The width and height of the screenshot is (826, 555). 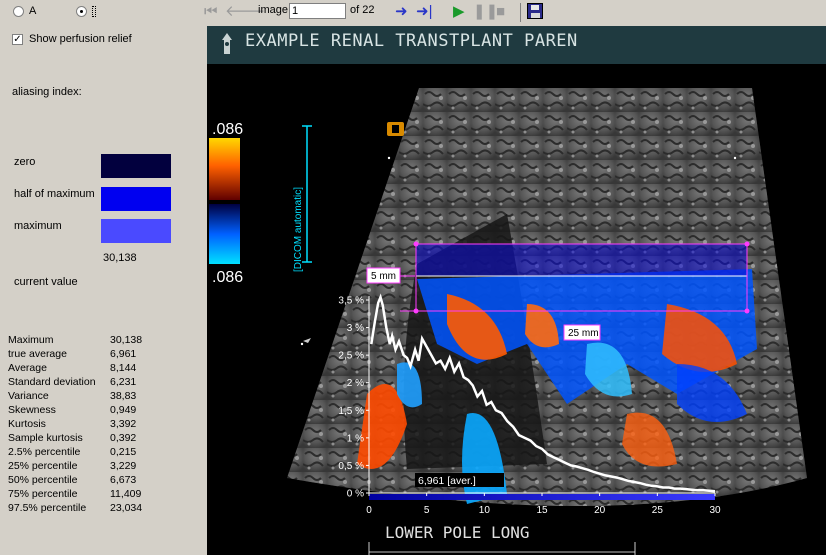 What do you see at coordinates (583, 333) in the screenshot?
I see `roi-width-label: 25 mm` at bounding box center [583, 333].